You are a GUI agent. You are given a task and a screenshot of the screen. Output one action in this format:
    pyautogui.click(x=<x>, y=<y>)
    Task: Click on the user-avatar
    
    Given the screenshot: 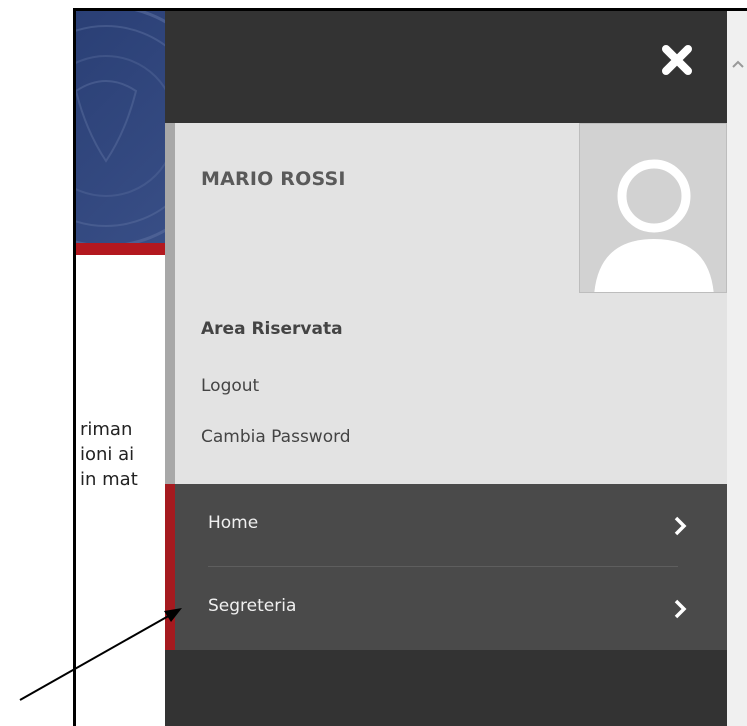 What is the action you would take?
    pyautogui.click(x=653, y=208)
    